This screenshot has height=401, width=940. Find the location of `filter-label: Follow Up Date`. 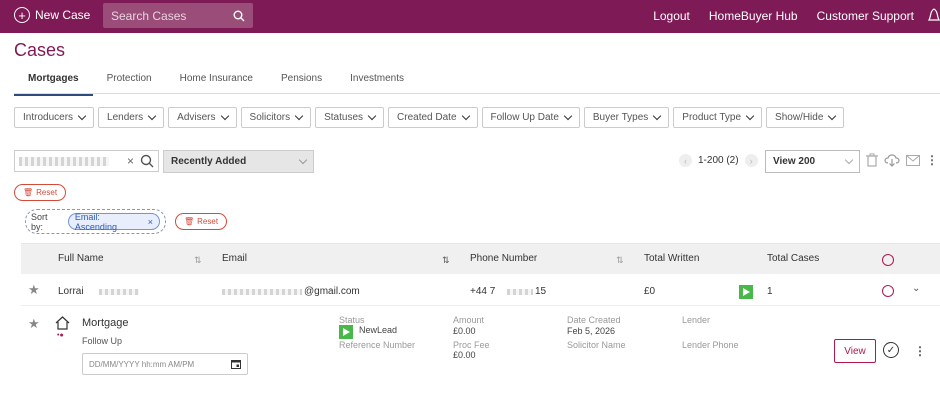

filter-label: Follow Up Date is located at coordinates (524, 117).